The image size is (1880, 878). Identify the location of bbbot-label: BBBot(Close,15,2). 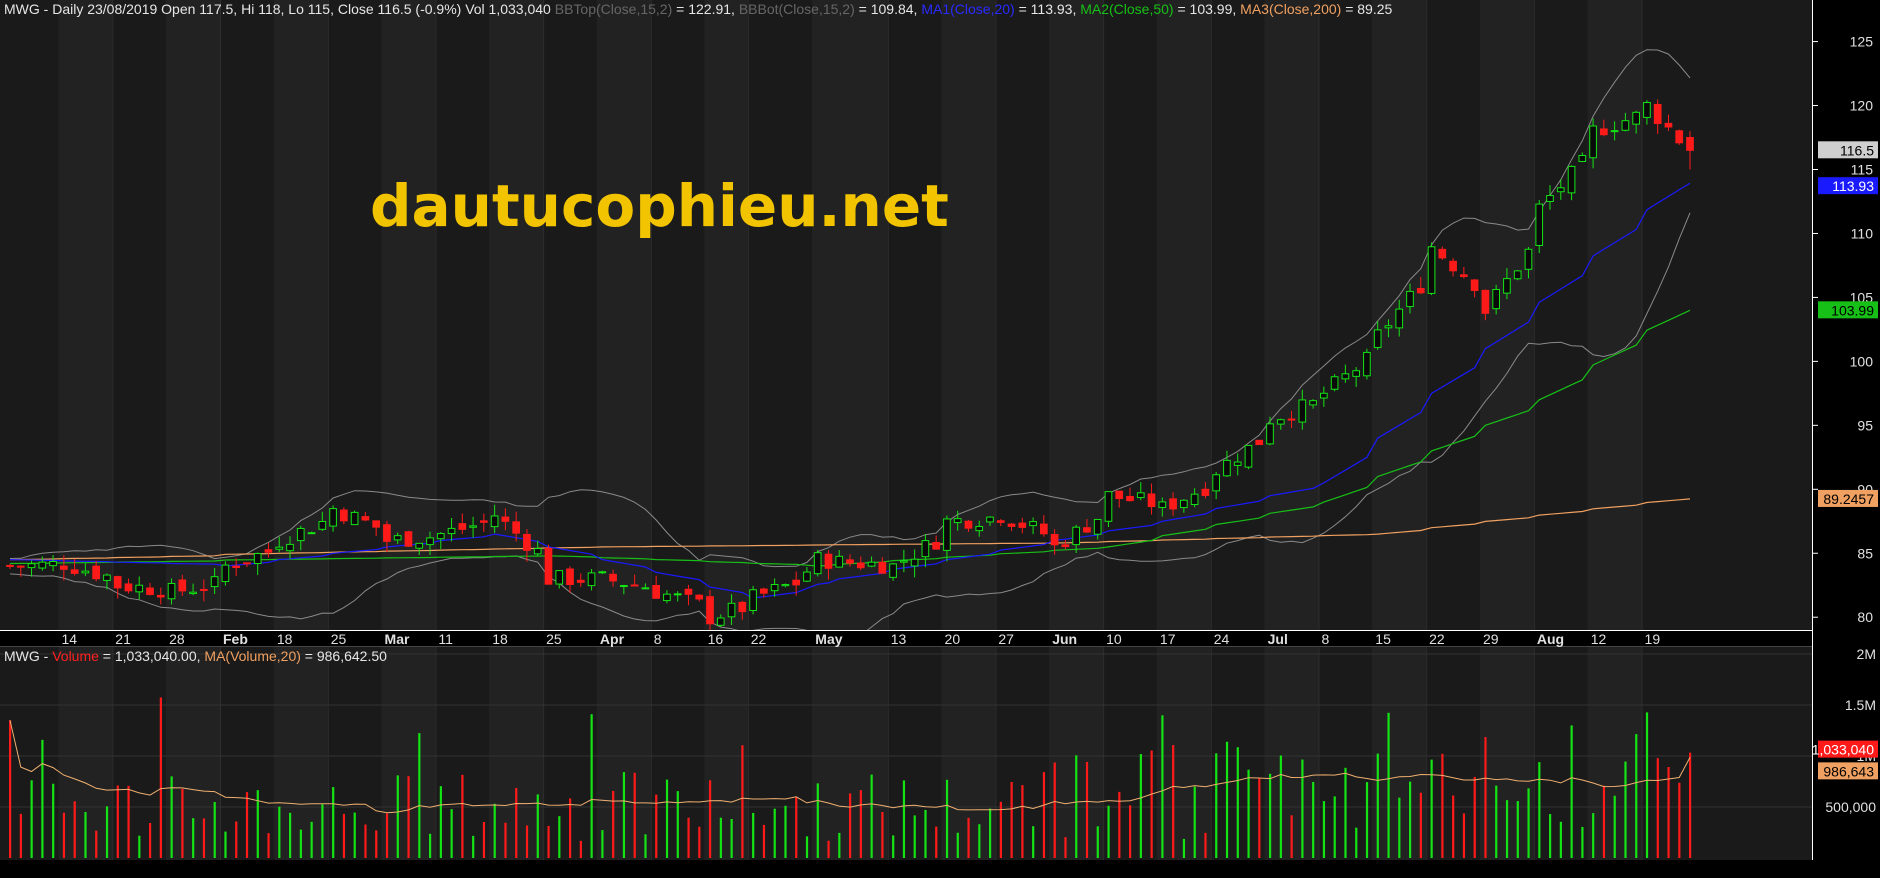
(796, 9).